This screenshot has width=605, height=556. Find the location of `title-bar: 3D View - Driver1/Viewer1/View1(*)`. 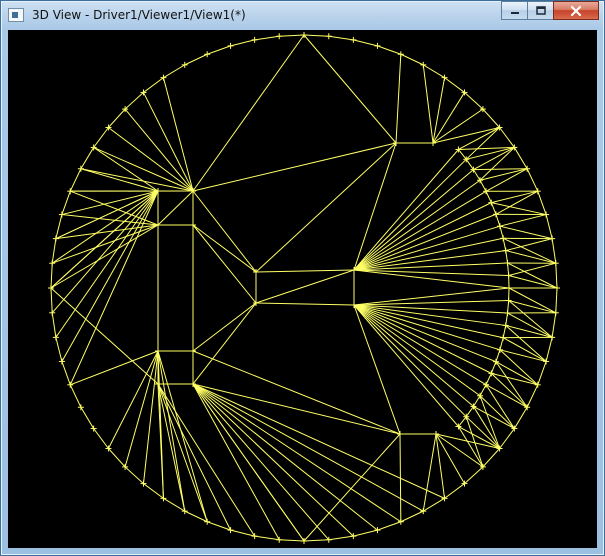

title-bar: 3D View - Driver1/Viewer1/View1(*) is located at coordinates (302, 15).